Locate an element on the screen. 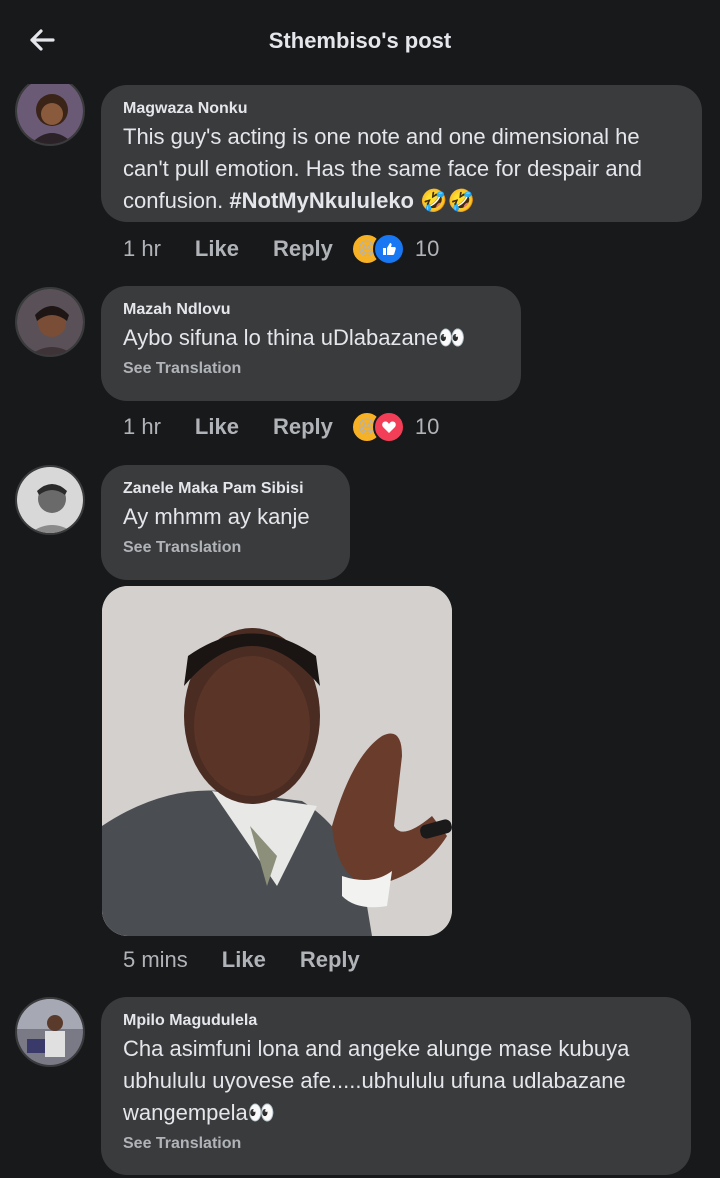  like-thumb-icon is located at coordinates (388, 249).